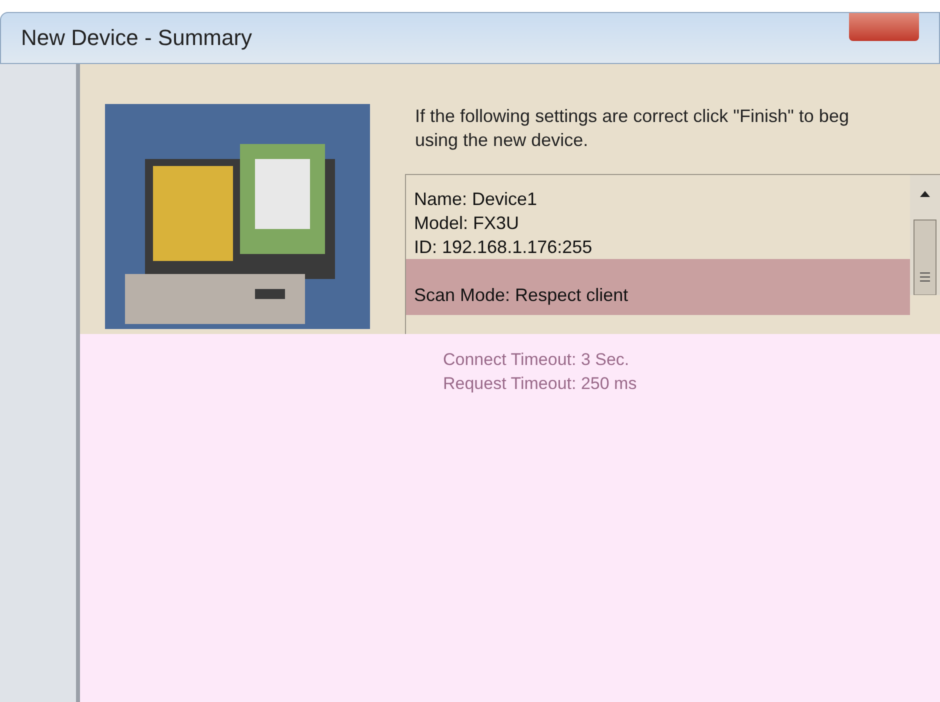 The width and height of the screenshot is (940, 702). Describe the element at coordinates (502, 140) in the screenshot. I see `instruction-text: using the new device.` at that location.